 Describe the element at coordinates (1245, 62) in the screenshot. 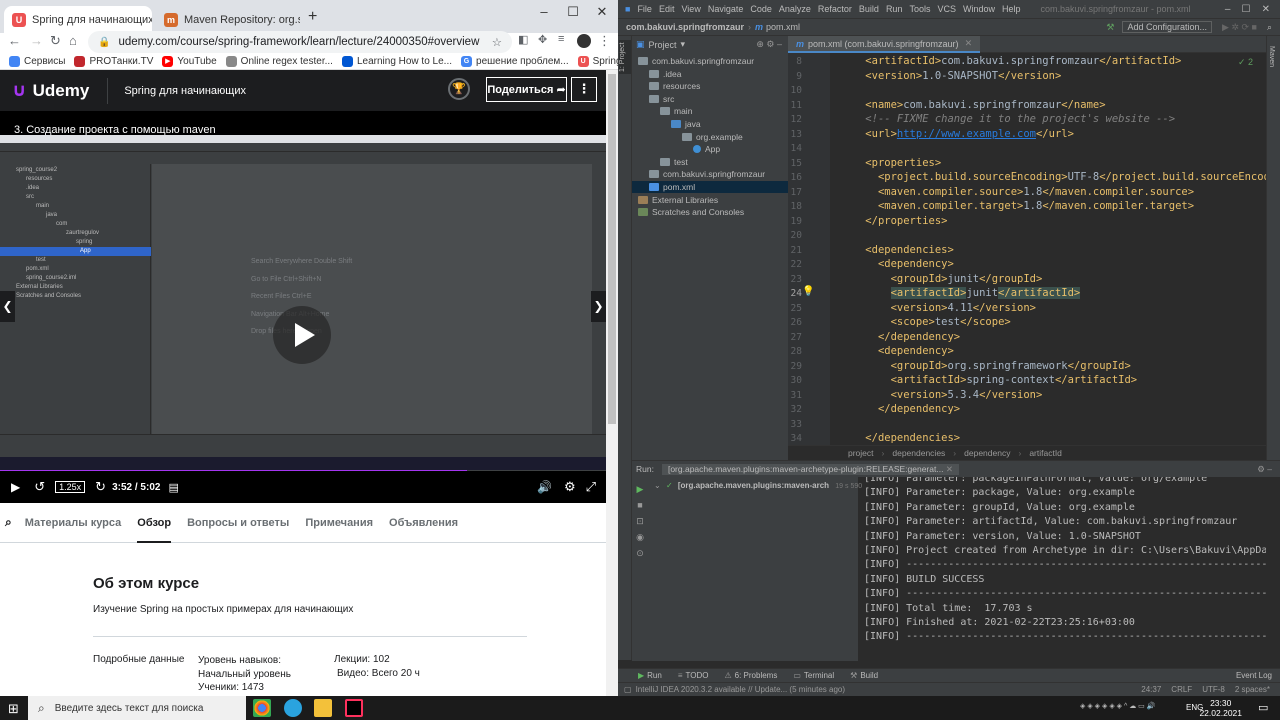

I see `inspection-ok-icon: ✓ 2` at that location.